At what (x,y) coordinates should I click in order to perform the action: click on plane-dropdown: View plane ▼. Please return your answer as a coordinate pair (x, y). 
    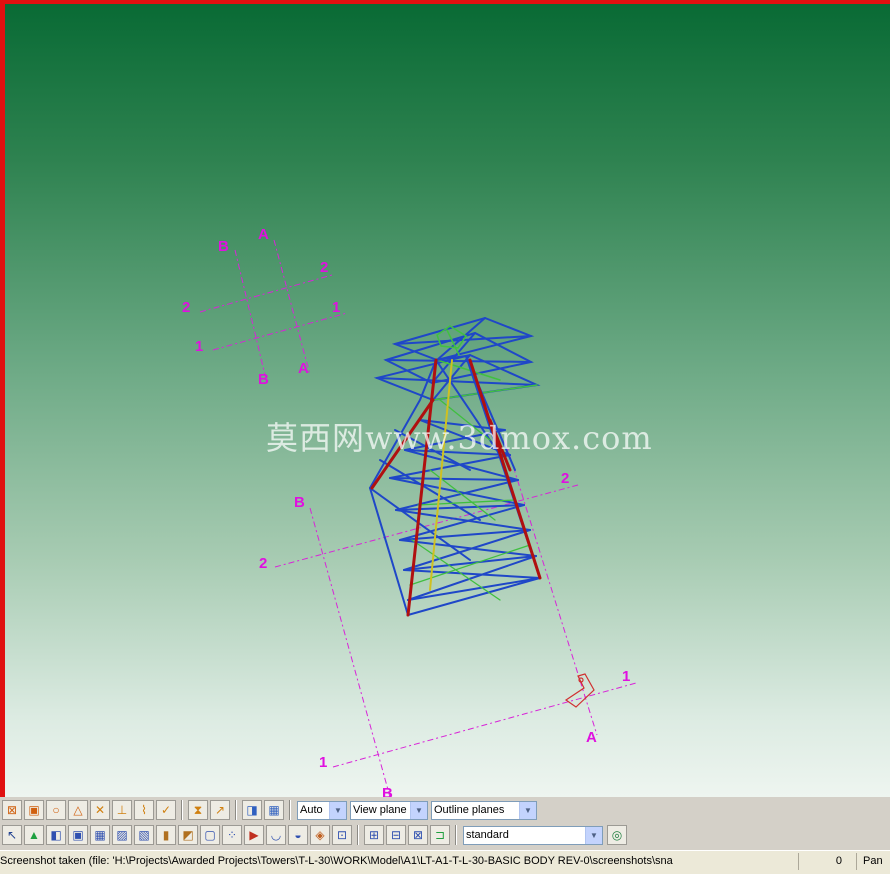
    Looking at the image, I should click on (389, 810).